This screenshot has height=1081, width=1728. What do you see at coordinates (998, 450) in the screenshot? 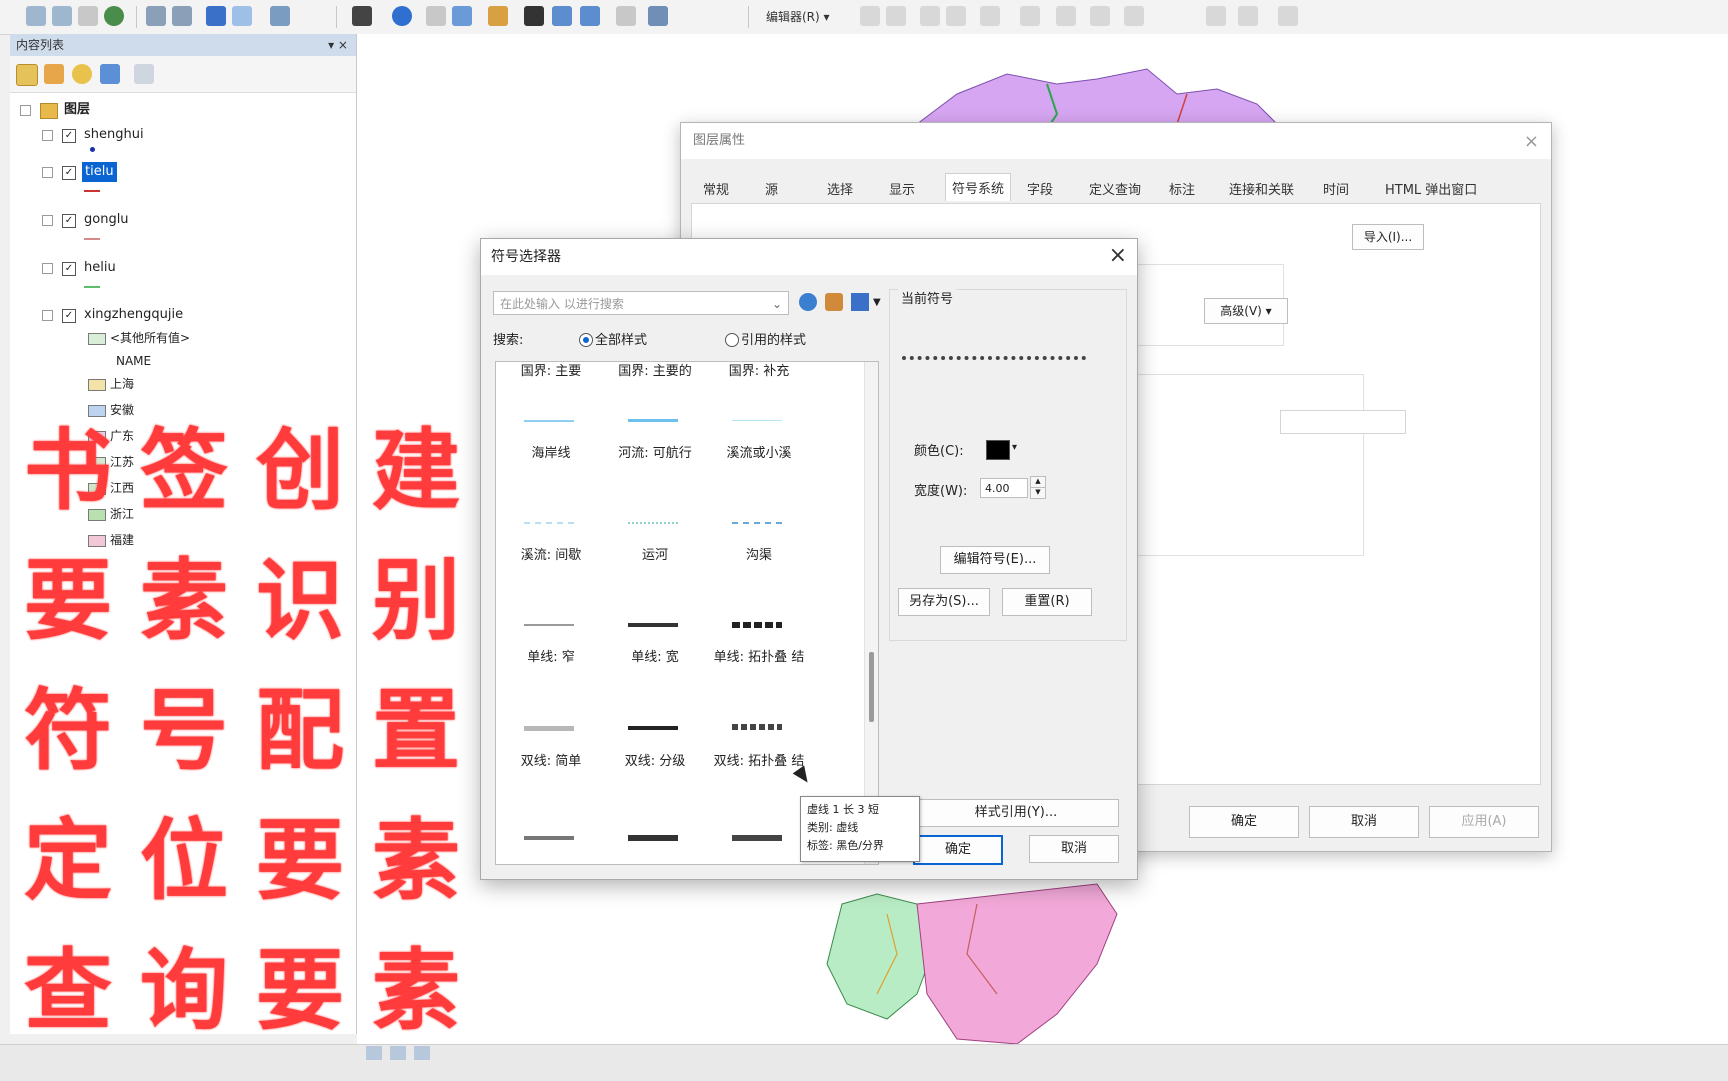
I see `color-picker` at bounding box center [998, 450].